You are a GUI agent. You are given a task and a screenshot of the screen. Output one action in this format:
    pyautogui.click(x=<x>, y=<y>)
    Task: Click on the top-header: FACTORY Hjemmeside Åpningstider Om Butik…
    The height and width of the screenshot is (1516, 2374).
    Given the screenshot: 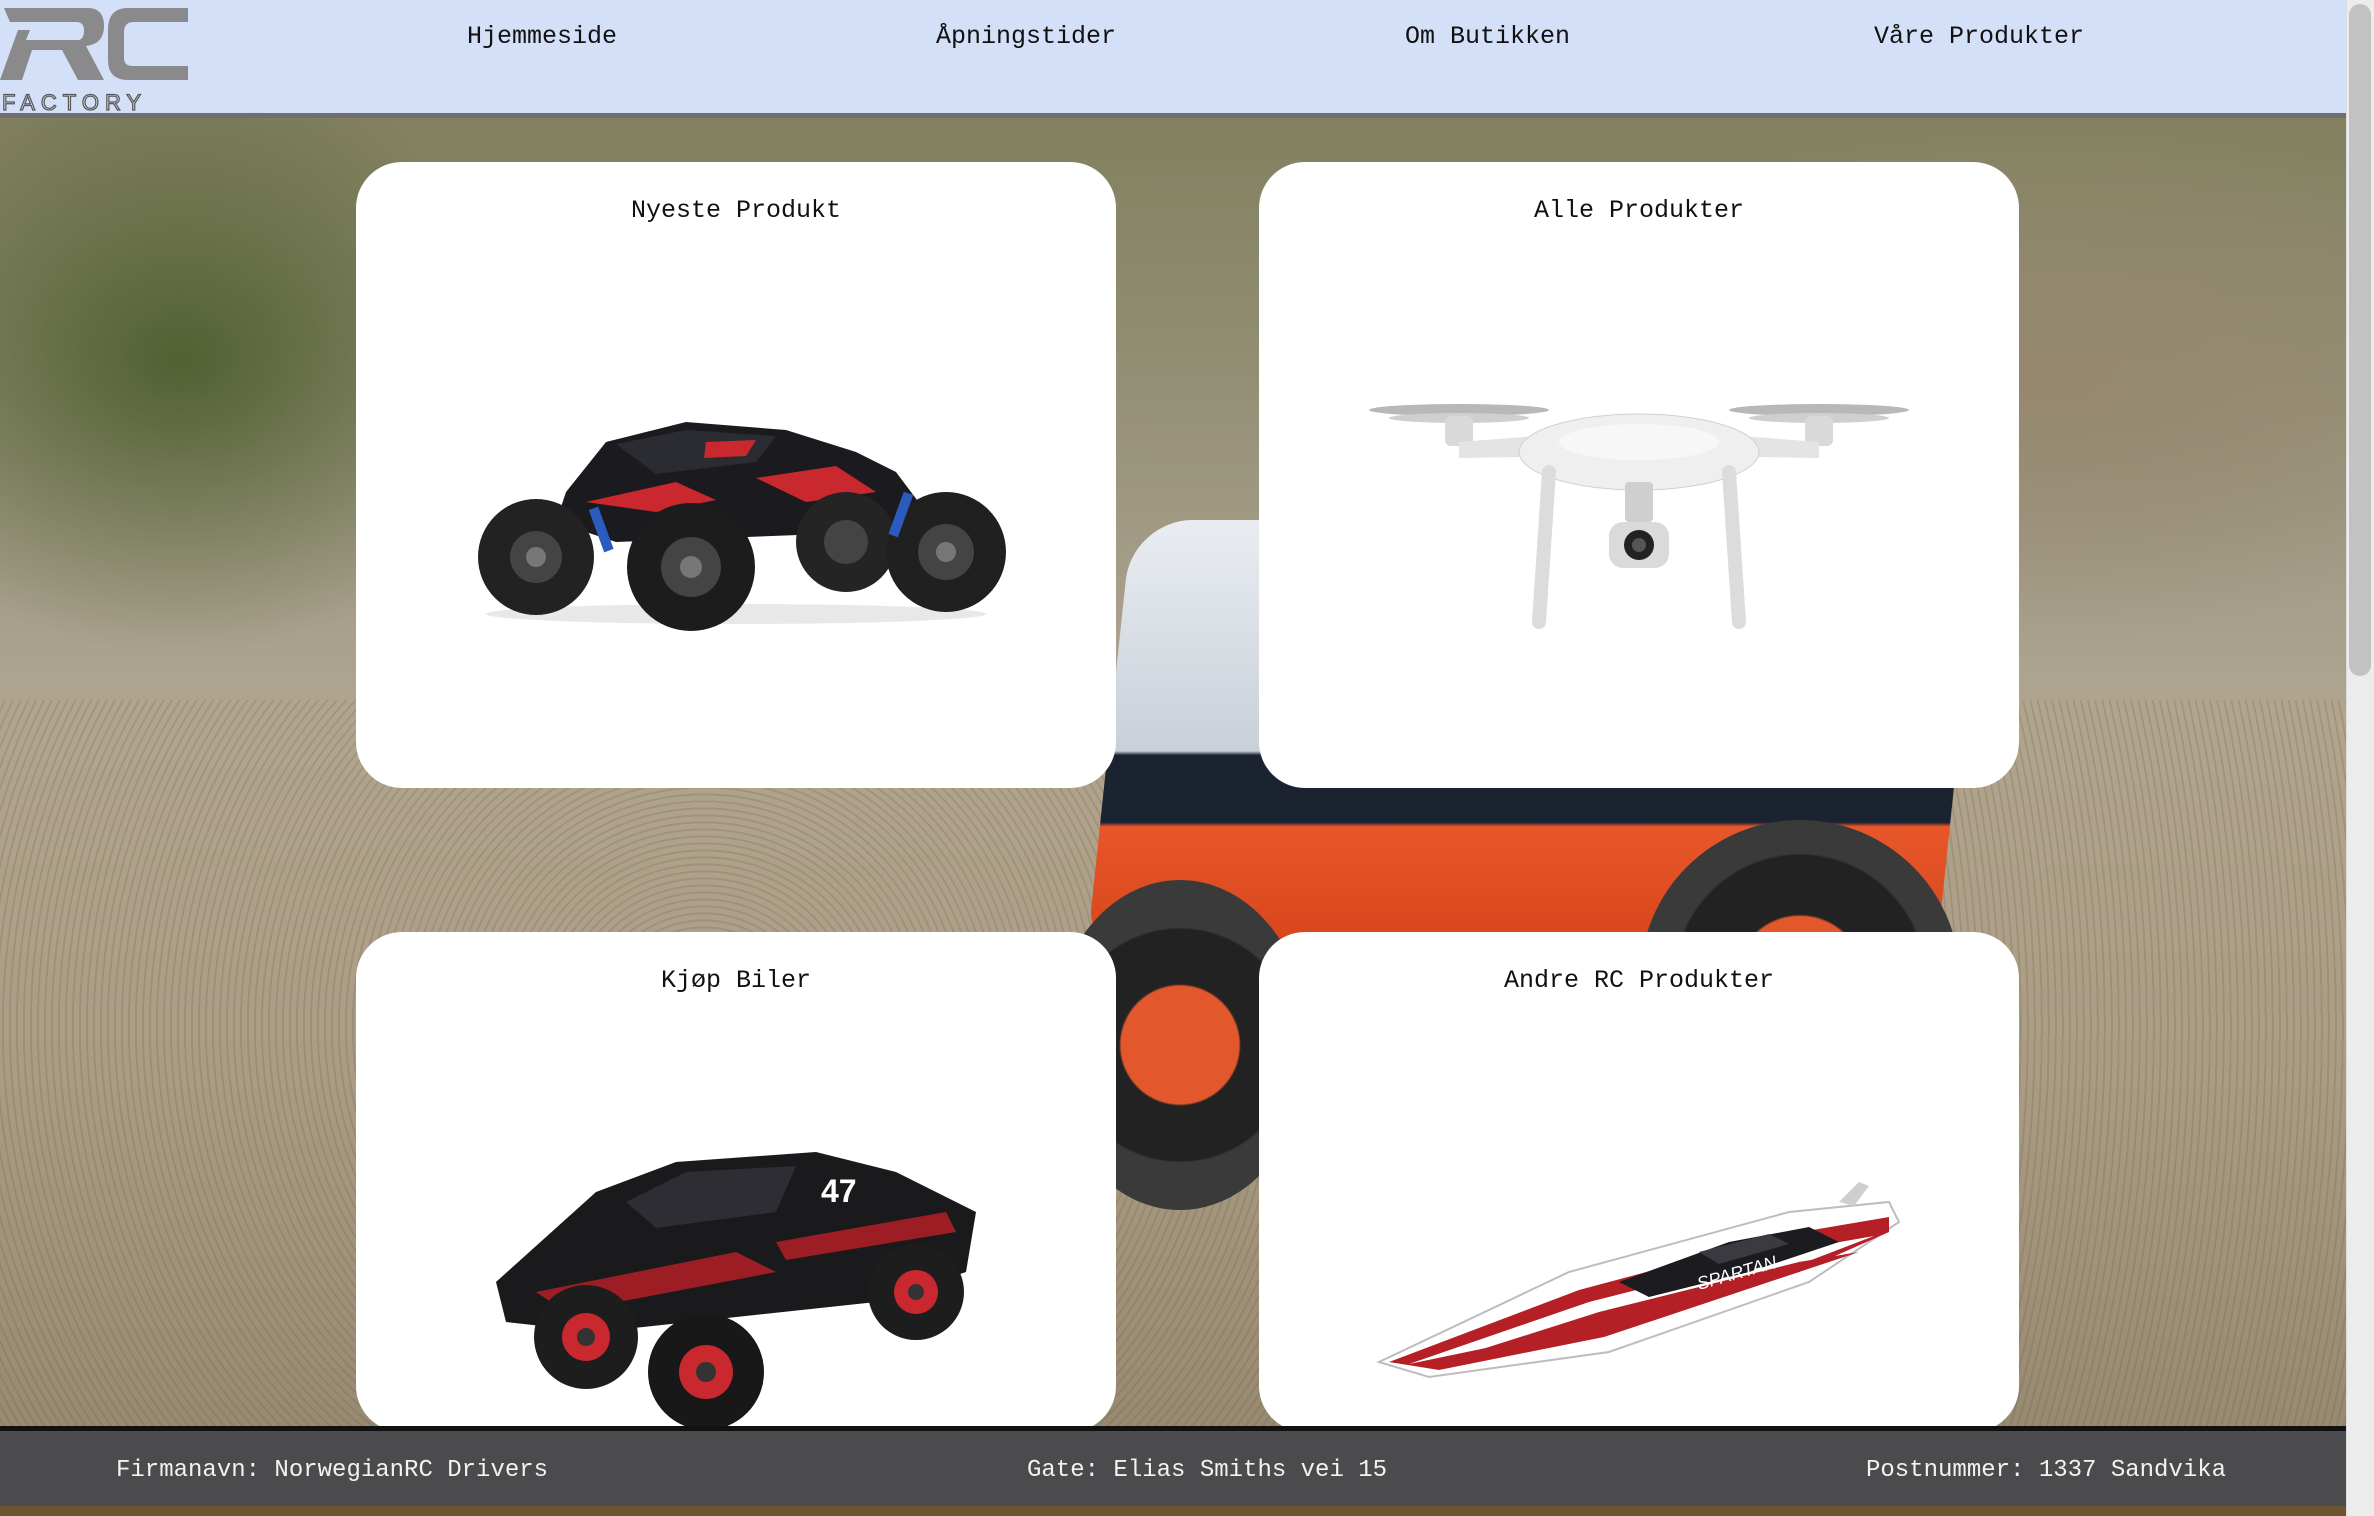 What is the action you would take?
    pyautogui.click(x=1173, y=59)
    